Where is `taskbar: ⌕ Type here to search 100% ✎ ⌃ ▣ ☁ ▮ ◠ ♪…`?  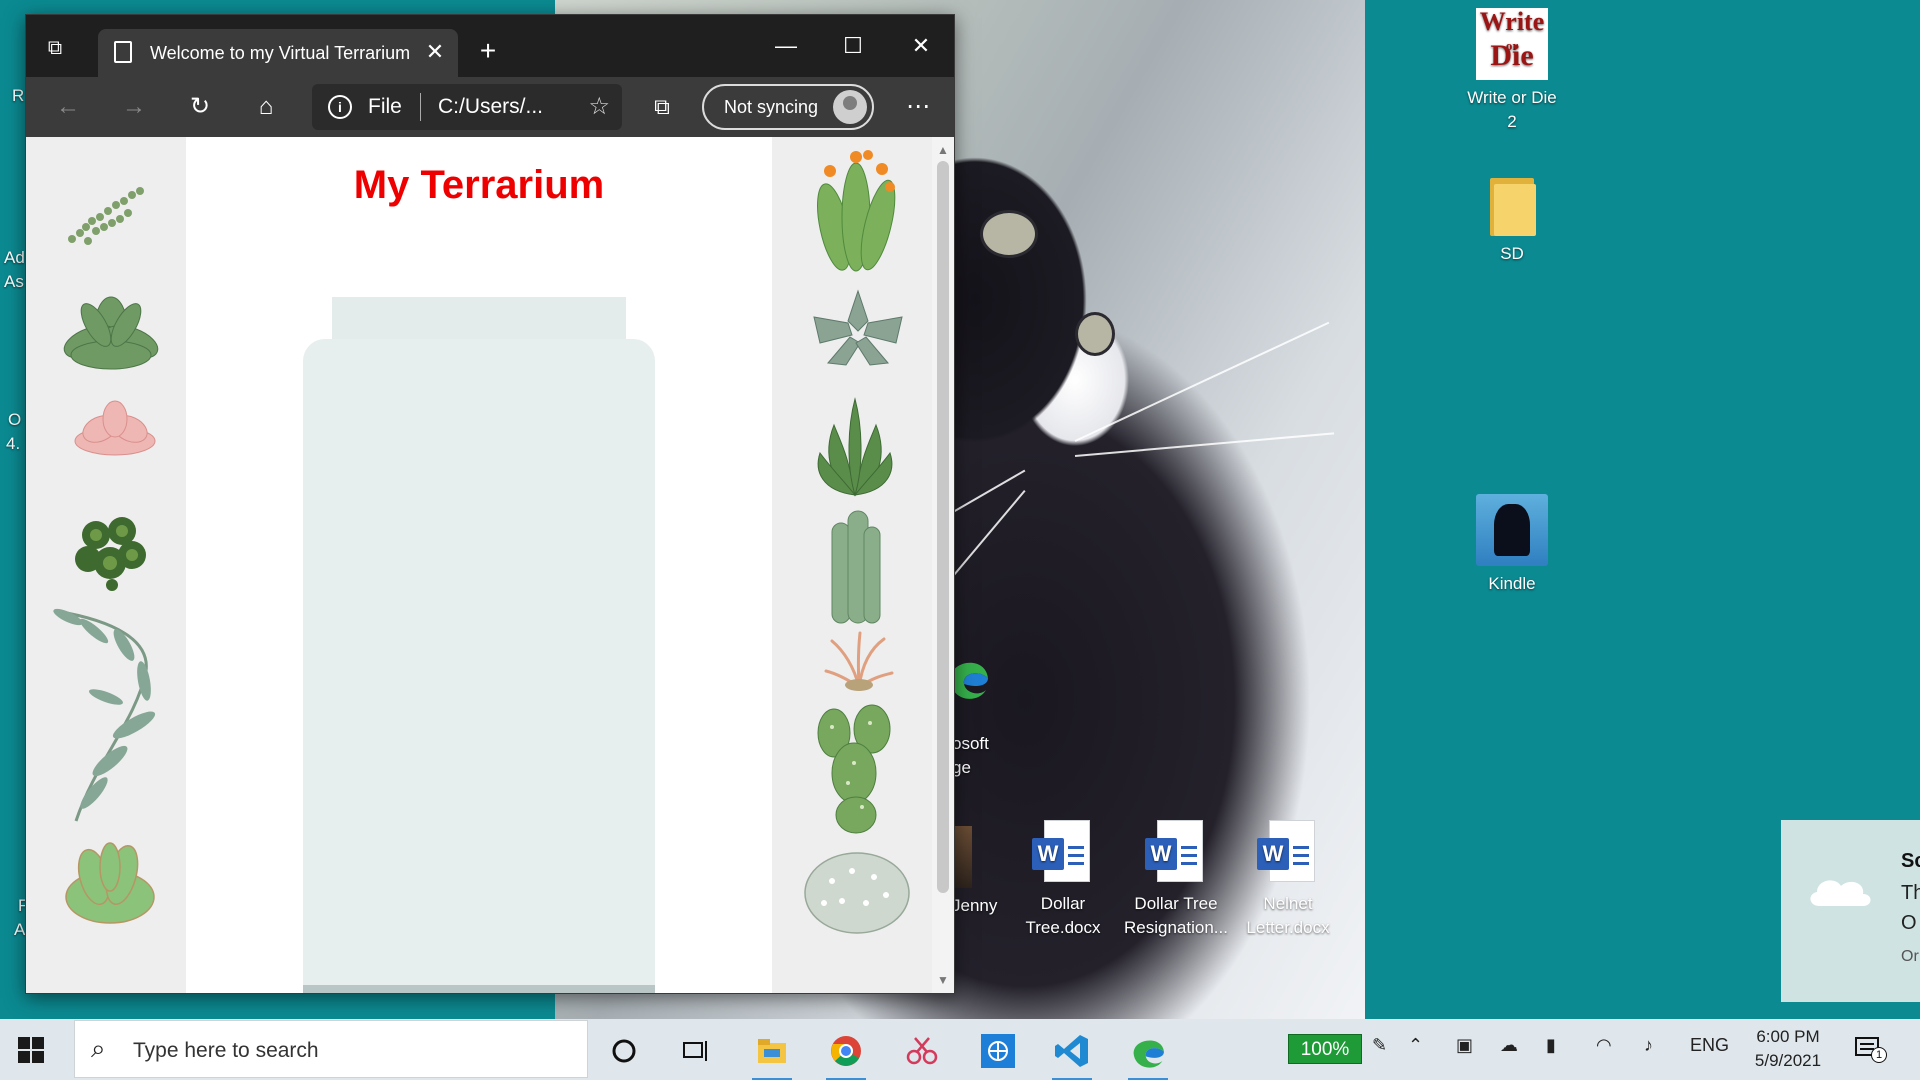
taskbar: ⌕ Type here to search 100% ✎ ⌃ ▣ ☁ ▮ ◠ ♪… is located at coordinates (960, 1049).